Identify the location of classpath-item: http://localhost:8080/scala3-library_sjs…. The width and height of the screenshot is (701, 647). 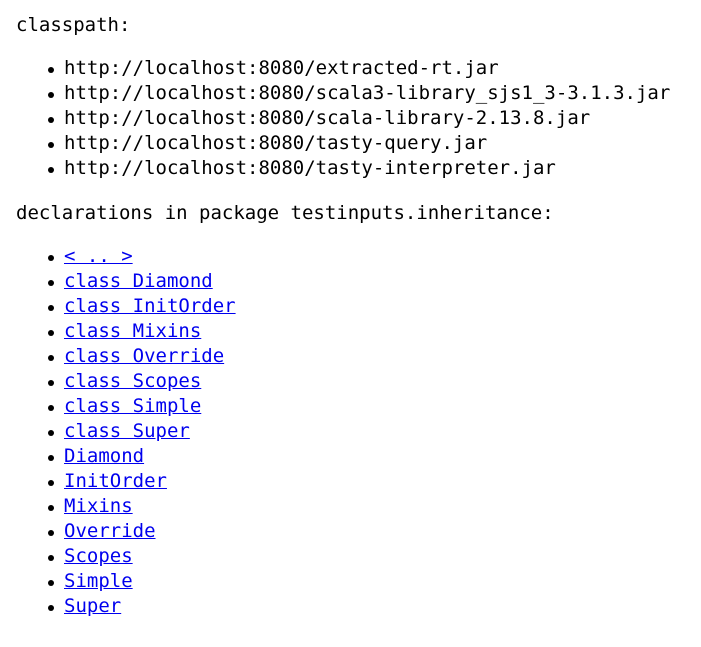
(366, 93).